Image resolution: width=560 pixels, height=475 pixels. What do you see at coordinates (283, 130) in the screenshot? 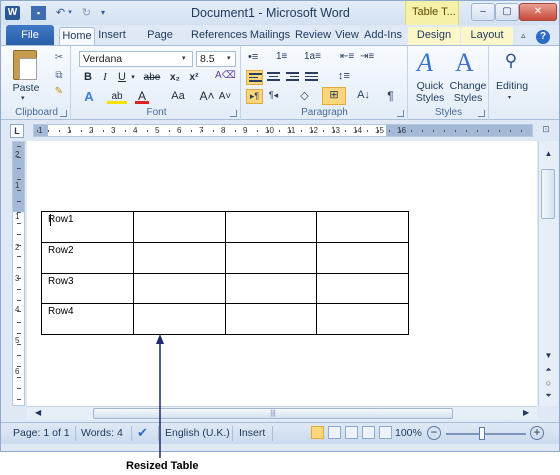
I see `horizontal-ruler: 1212345678910111213141516` at bounding box center [283, 130].